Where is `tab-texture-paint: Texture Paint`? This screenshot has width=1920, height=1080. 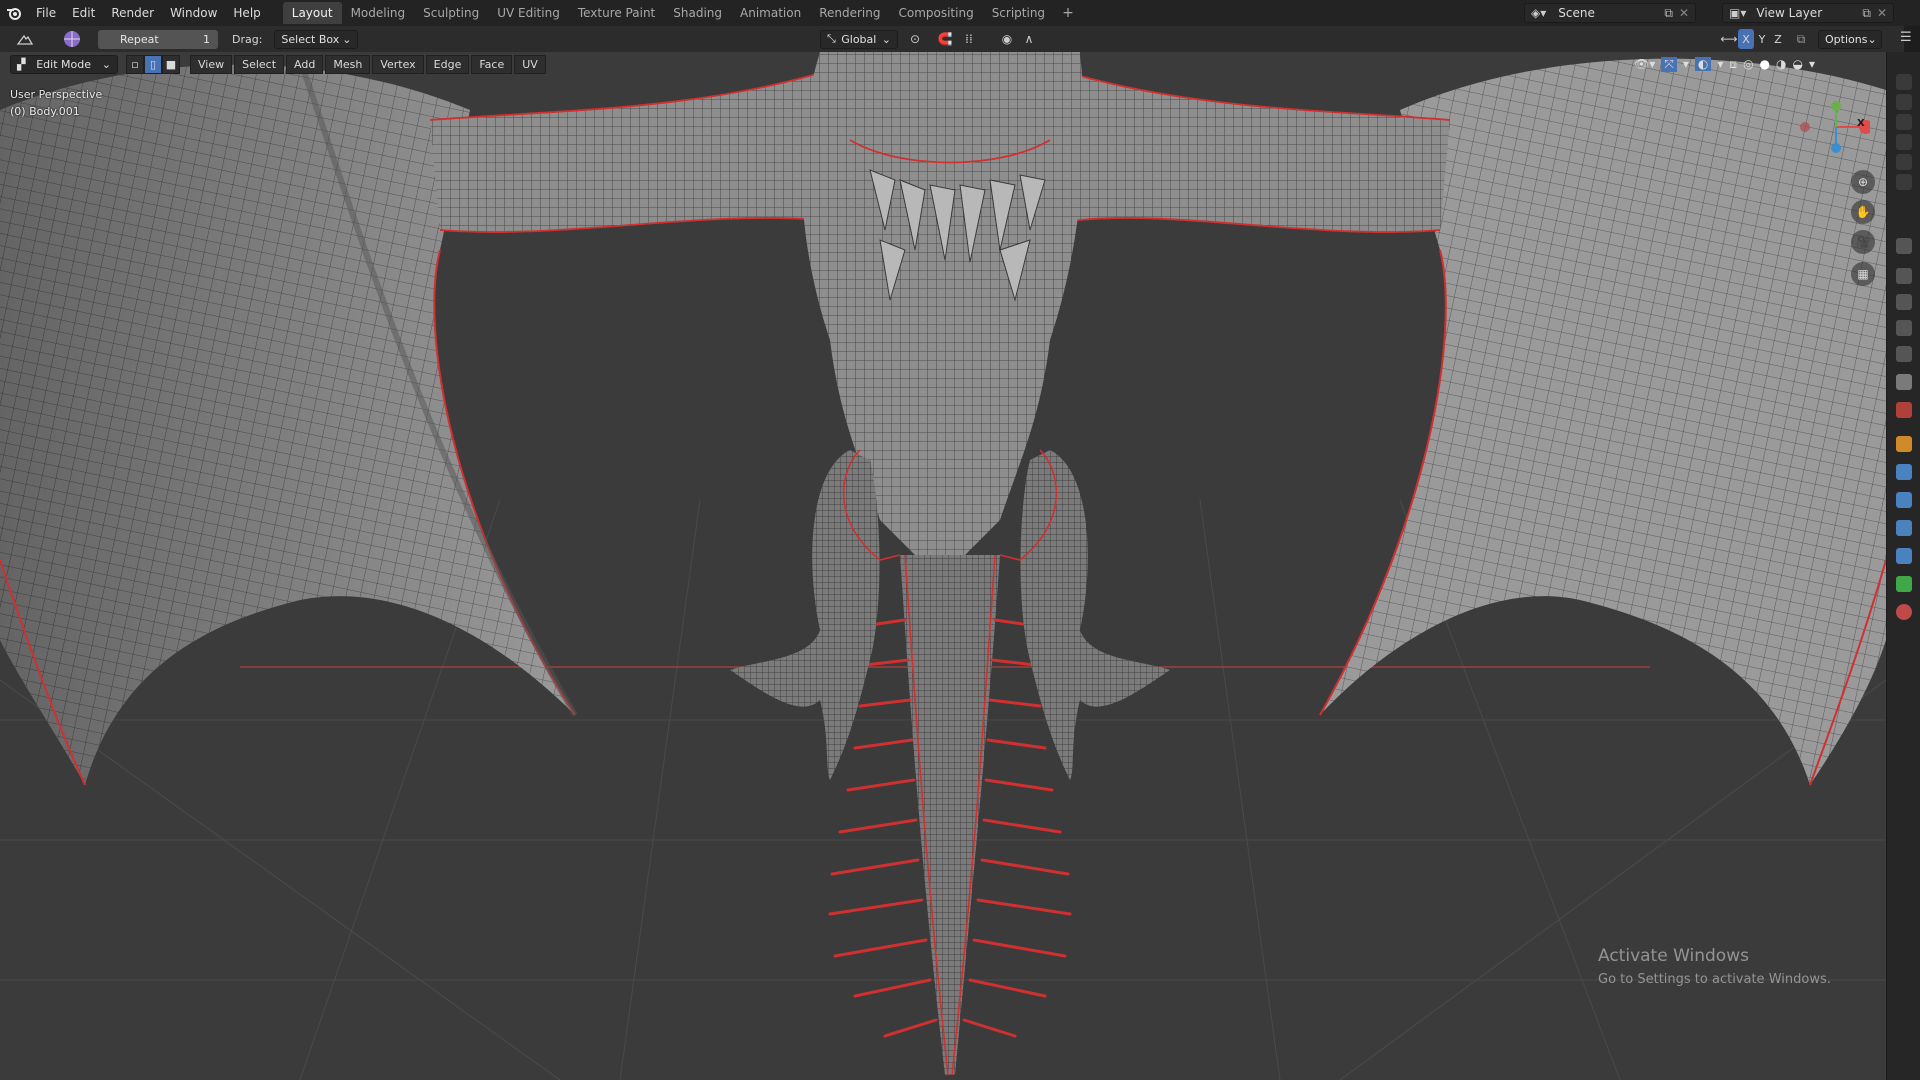 tab-texture-paint: Texture Paint is located at coordinates (616, 13).